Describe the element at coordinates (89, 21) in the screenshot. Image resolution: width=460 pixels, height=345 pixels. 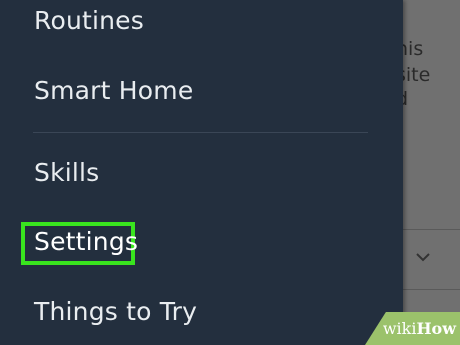
I see `menu-item-routines: Routines` at that location.